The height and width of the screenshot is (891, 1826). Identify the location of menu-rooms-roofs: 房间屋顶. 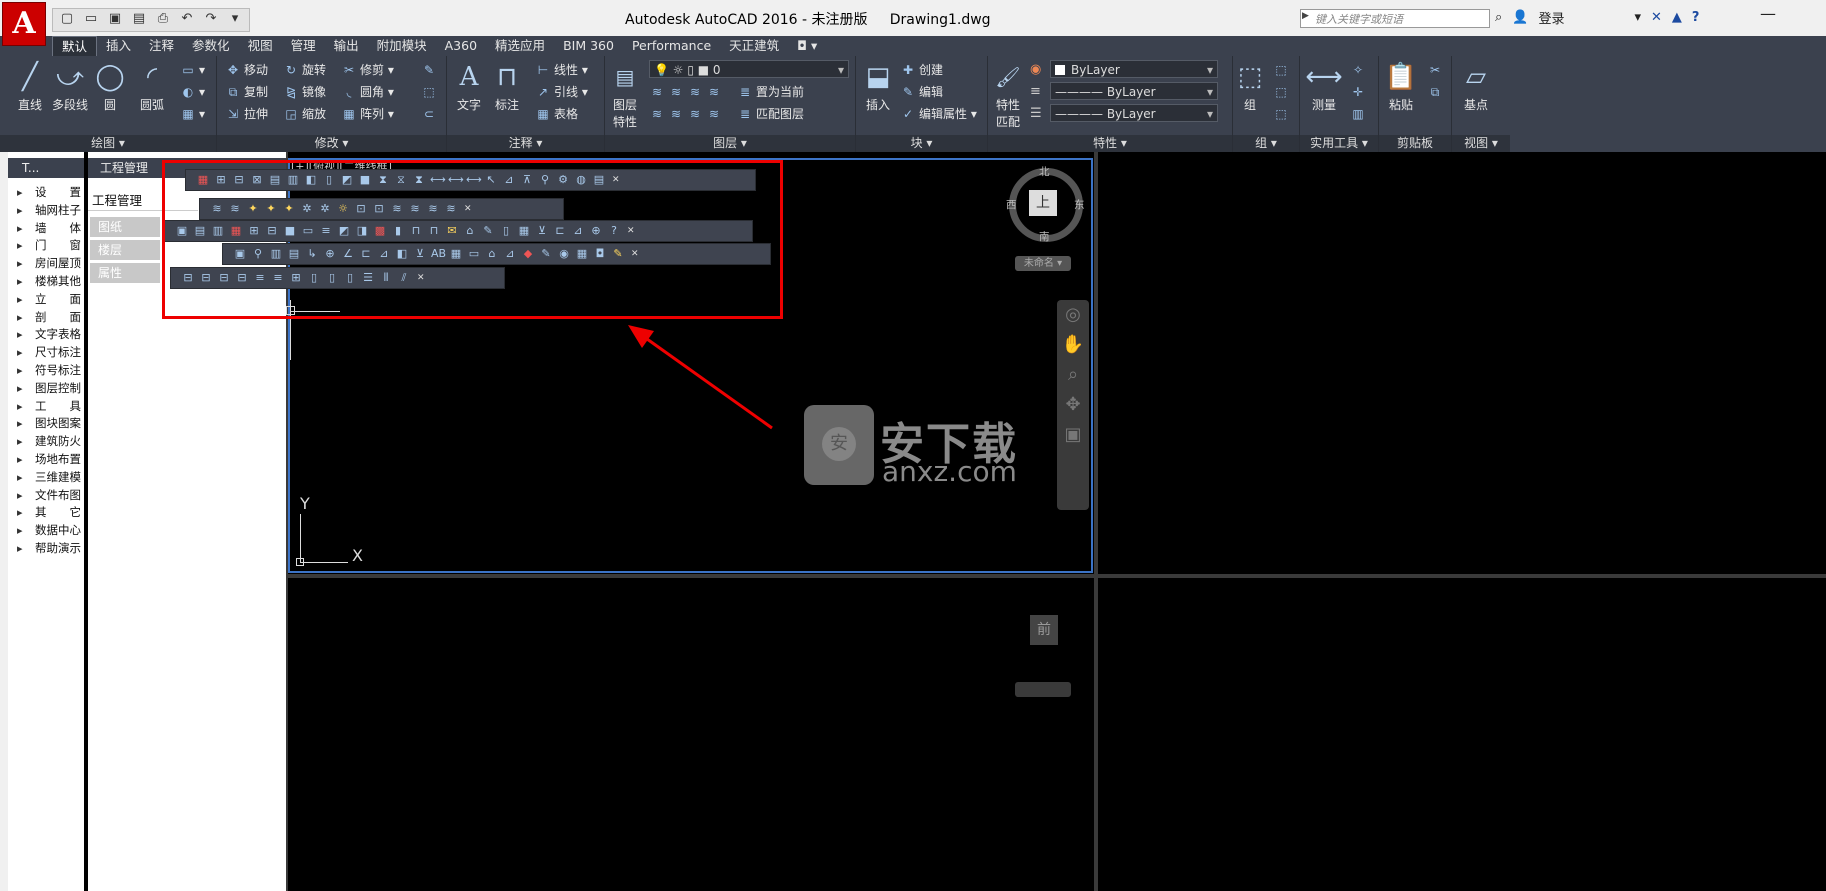
(46, 264).